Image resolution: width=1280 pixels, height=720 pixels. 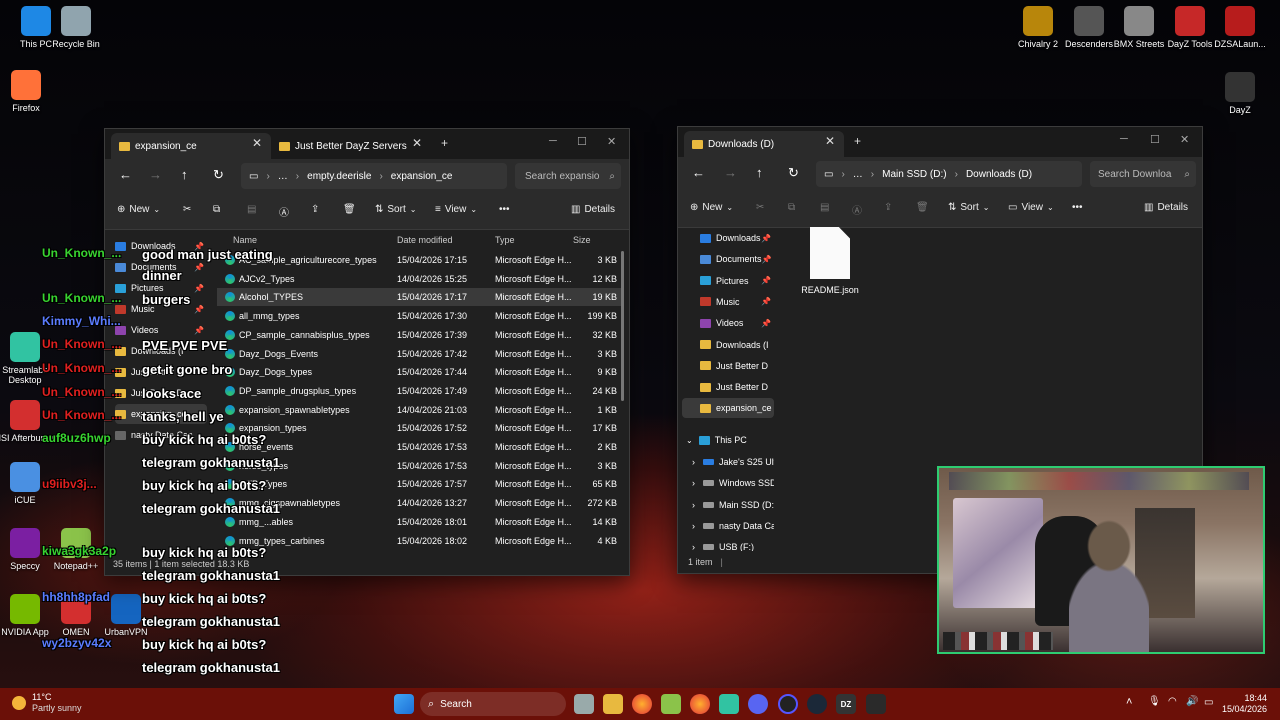 I want to click on battery-icon: ▭, so click(x=1208, y=702).